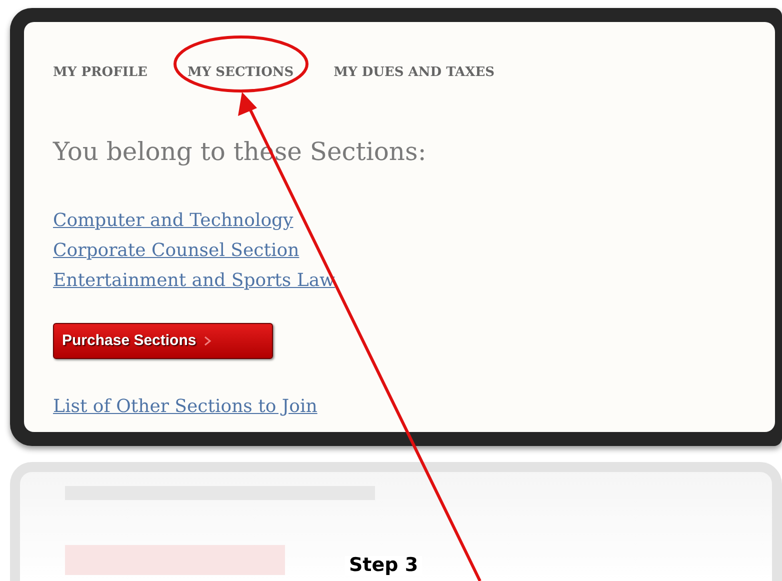 This screenshot has height=581, width=782. Describe the element at coordinates (173, 221) in the screenshot. I see `section-link: Computer and Technology` at that location.